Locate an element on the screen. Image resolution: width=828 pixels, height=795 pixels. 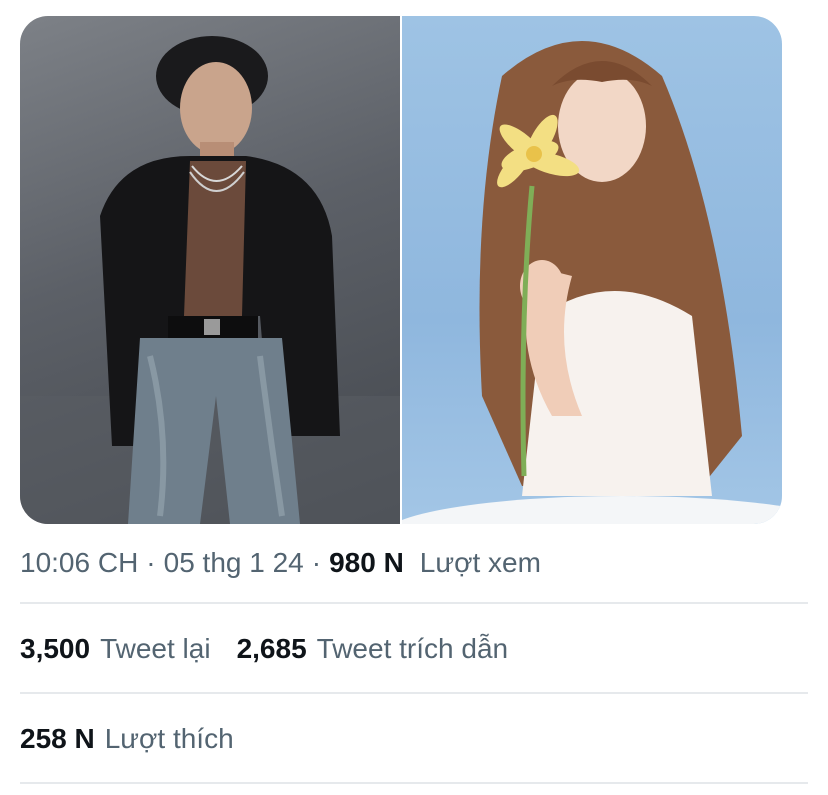
retweets-stat: 3,500 Tweet lại is located at coordinates (115, 649).